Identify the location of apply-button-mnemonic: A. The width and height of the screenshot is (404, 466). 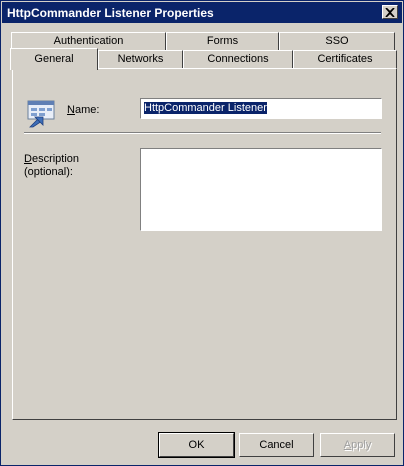
(347, 445).